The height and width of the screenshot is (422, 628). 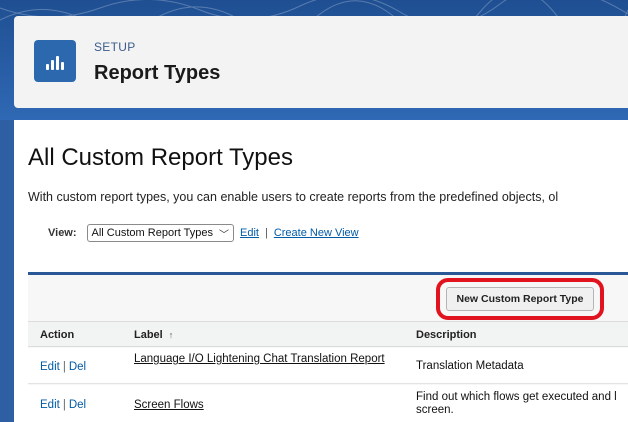 What do you see at coordinates (148, 335) in the screenshot?
I see `column-header-label-text: Label` at bounding box center [148, 335].